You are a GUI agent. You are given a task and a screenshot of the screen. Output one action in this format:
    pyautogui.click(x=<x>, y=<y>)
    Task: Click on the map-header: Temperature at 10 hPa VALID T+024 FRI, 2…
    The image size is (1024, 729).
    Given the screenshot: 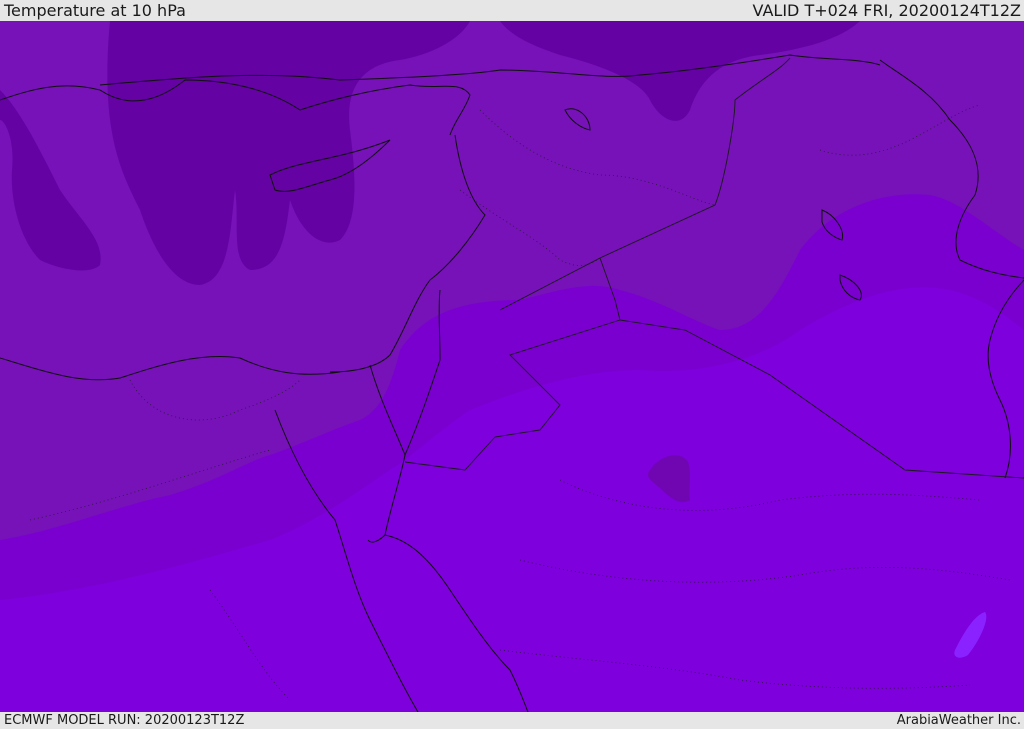 What is the action you would take?
    pyautogui.click(x=512, y=10)
    